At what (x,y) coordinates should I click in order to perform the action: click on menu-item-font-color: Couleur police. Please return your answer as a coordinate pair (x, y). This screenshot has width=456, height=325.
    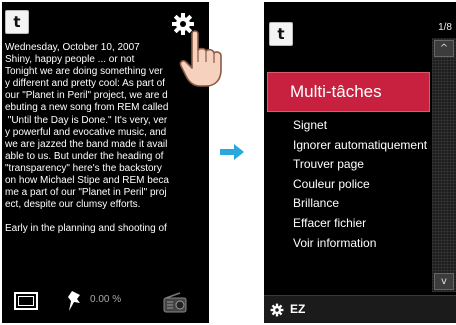
    Looking at the image, I should click on (360, 185).